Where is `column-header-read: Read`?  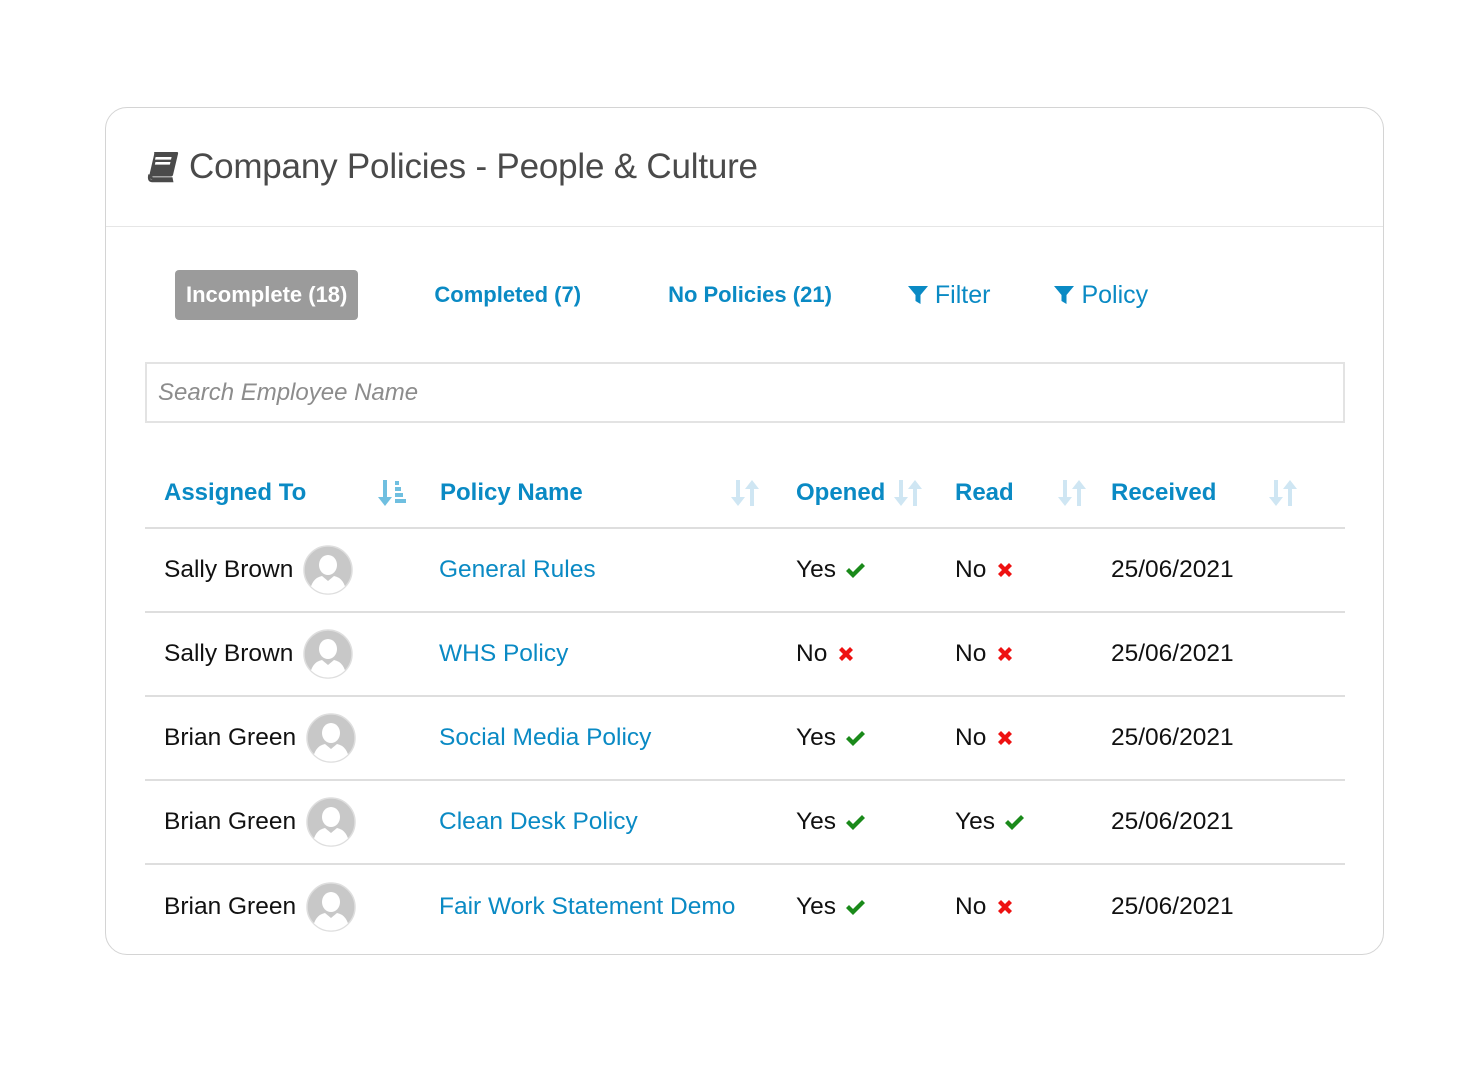 column-header-read: Read is located at coordinates (1014, 493).